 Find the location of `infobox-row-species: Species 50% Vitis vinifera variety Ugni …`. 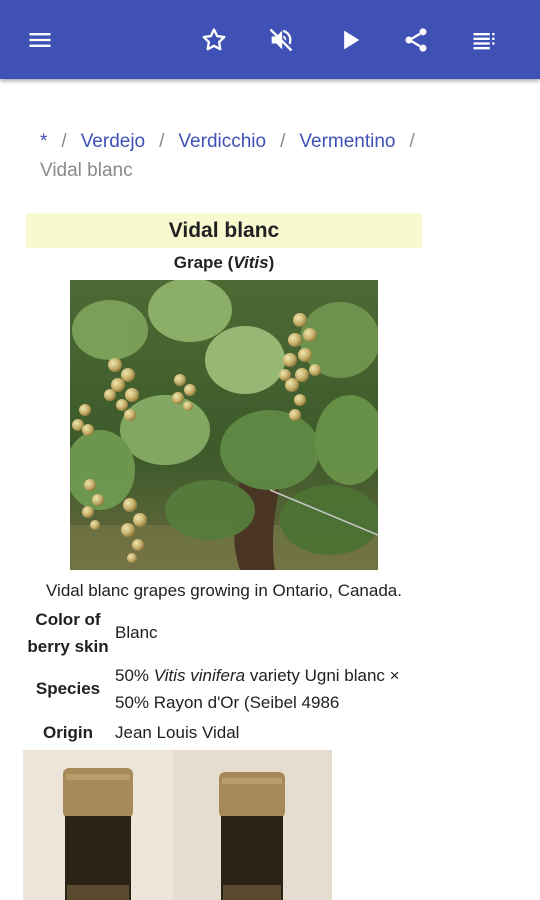

infobox-row-species: Species 50% Vitis vinifera variety Ugni … is located at coordinates (231, 689).